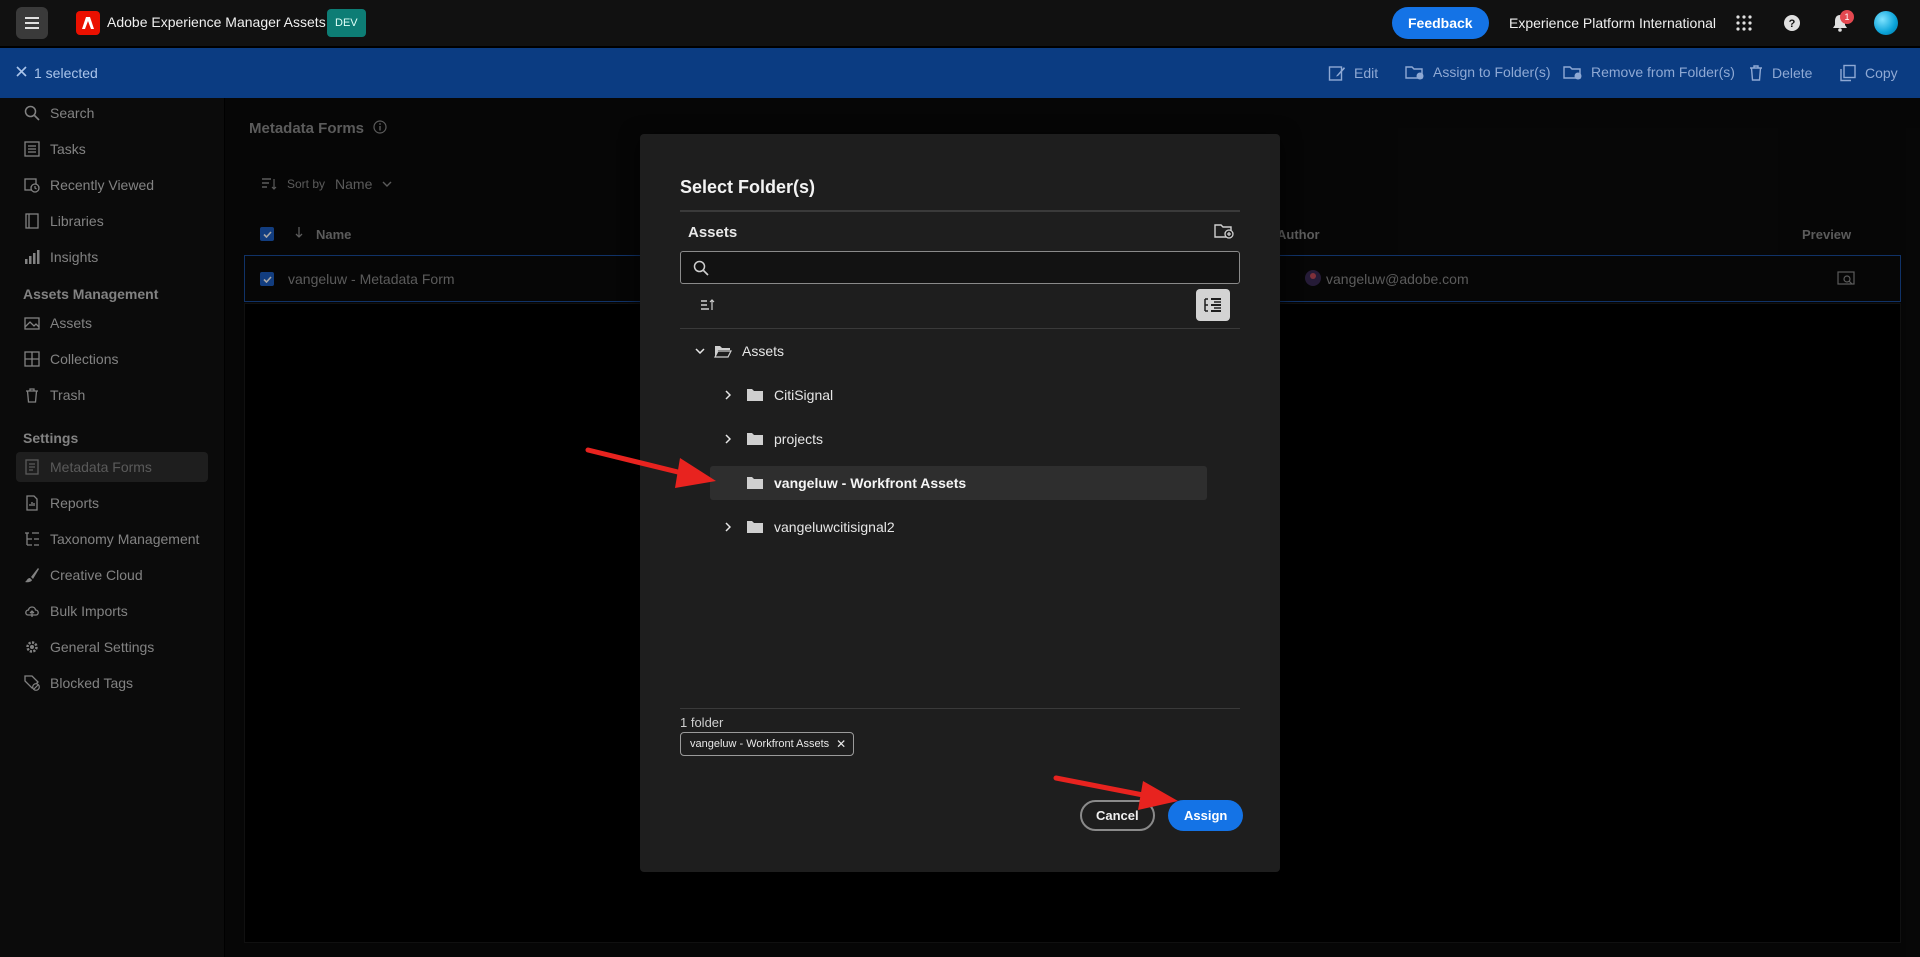  I want to click on remove-from-folder-action: Remove from Folder(s), so click(1649, 72).